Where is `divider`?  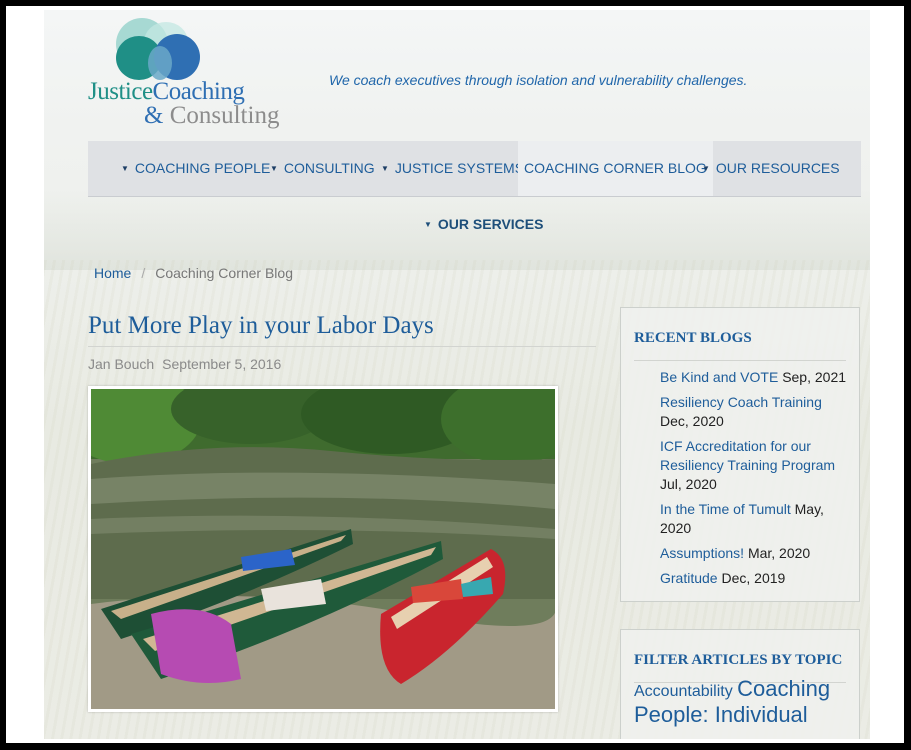
divider is located at coordinates (342, 346).